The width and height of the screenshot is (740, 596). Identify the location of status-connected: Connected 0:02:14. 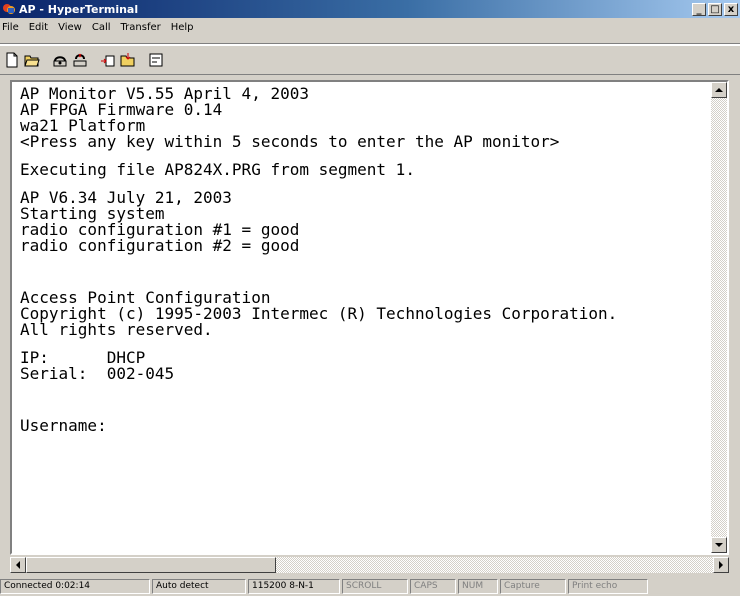
(75, 586).